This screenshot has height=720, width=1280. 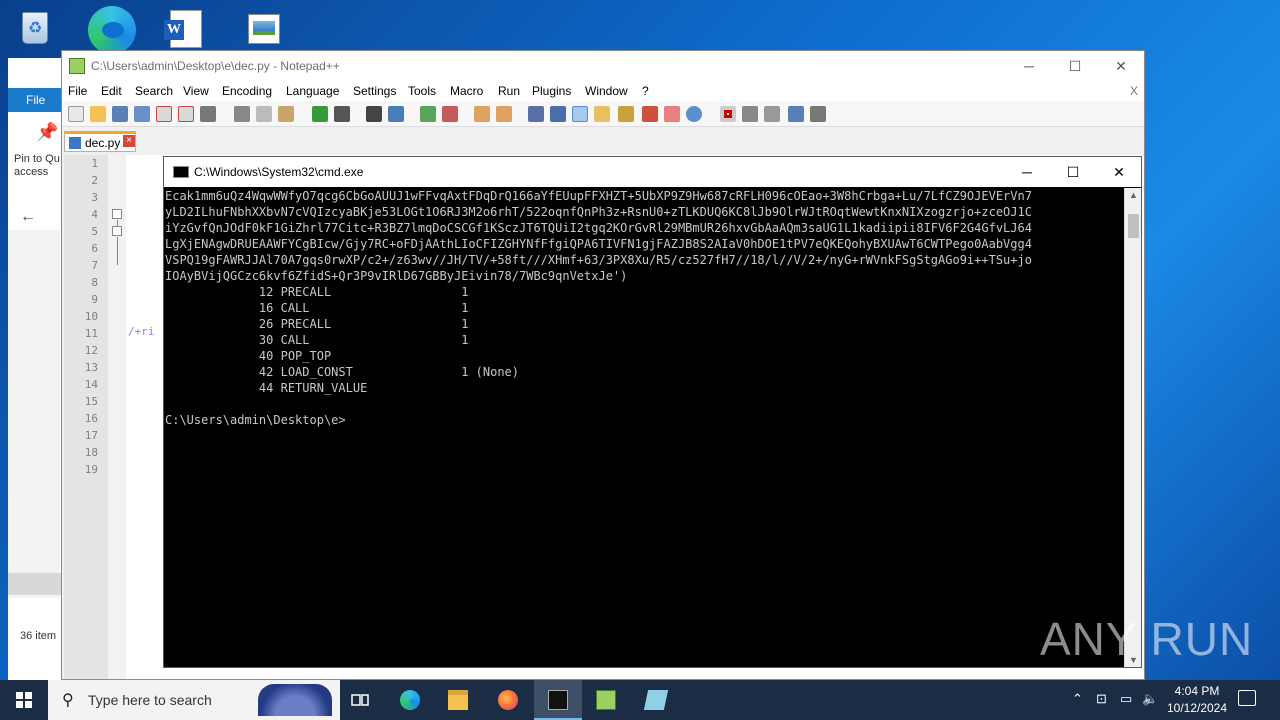 I want to click on taskbar-search-box: ⚲ Type here to search, so click(x=194, y=700).